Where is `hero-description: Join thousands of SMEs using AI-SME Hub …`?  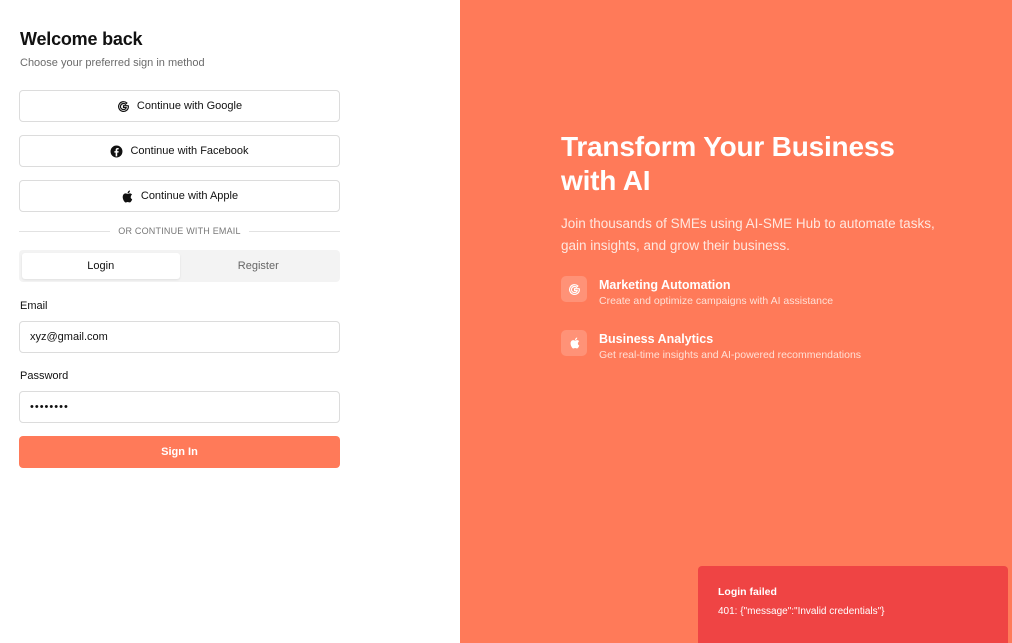
hero-description: Join thousands of SMEs using AI-SME Hub … is located at coordinates (748, 234).